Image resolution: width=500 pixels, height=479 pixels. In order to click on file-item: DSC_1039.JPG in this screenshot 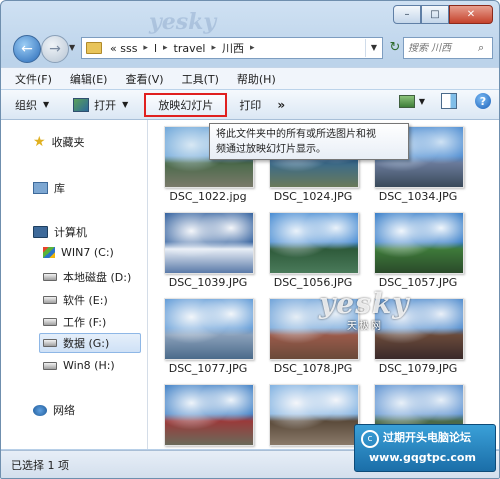, I will do `click(218, 254)`.